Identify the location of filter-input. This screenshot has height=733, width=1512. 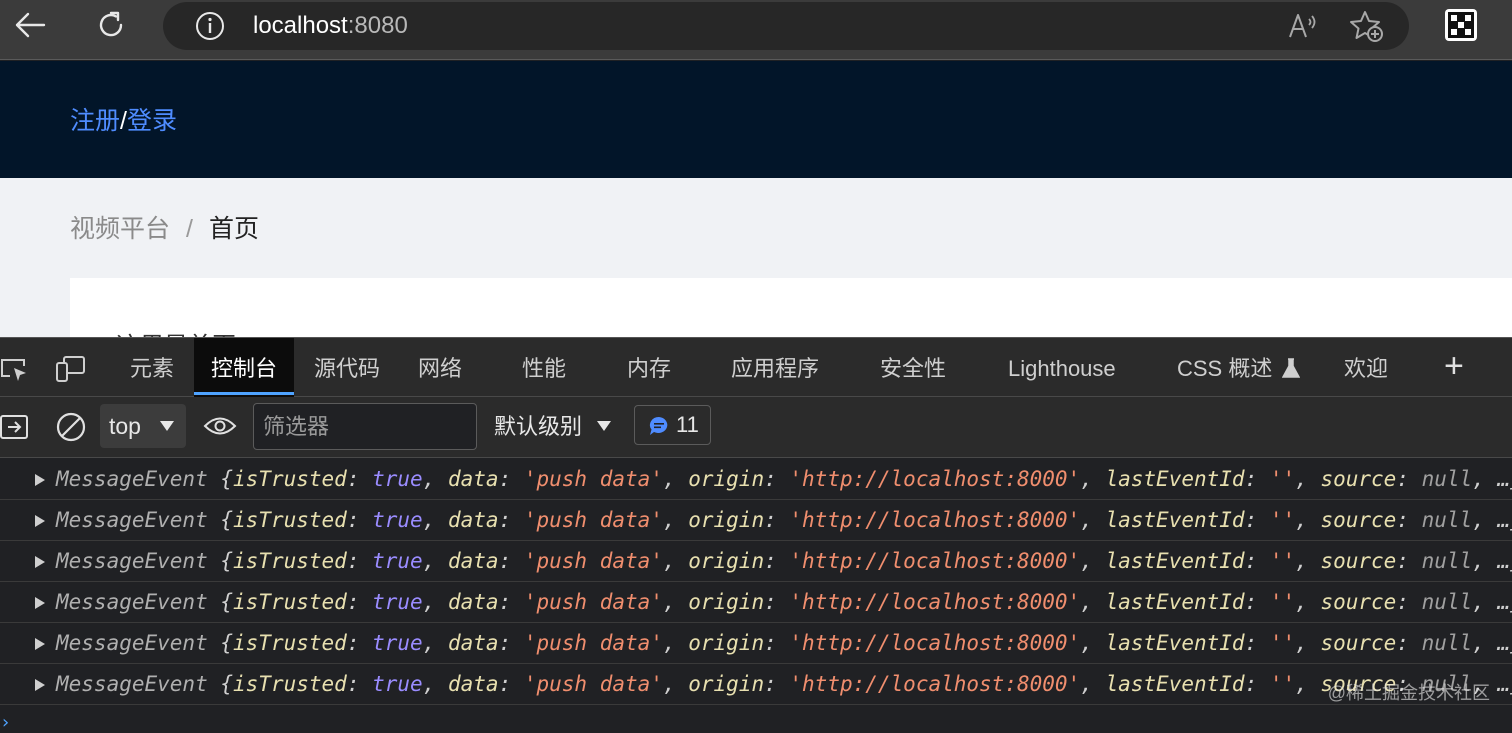
(365, 426).